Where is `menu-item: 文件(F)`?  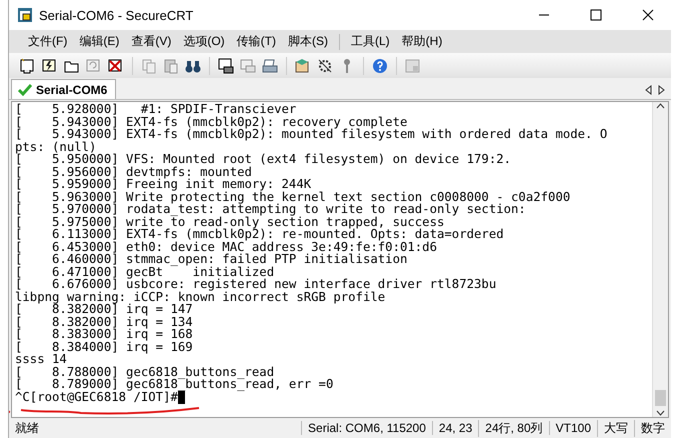
menu-item: 文件(F) is located at coordinates (47, 41).